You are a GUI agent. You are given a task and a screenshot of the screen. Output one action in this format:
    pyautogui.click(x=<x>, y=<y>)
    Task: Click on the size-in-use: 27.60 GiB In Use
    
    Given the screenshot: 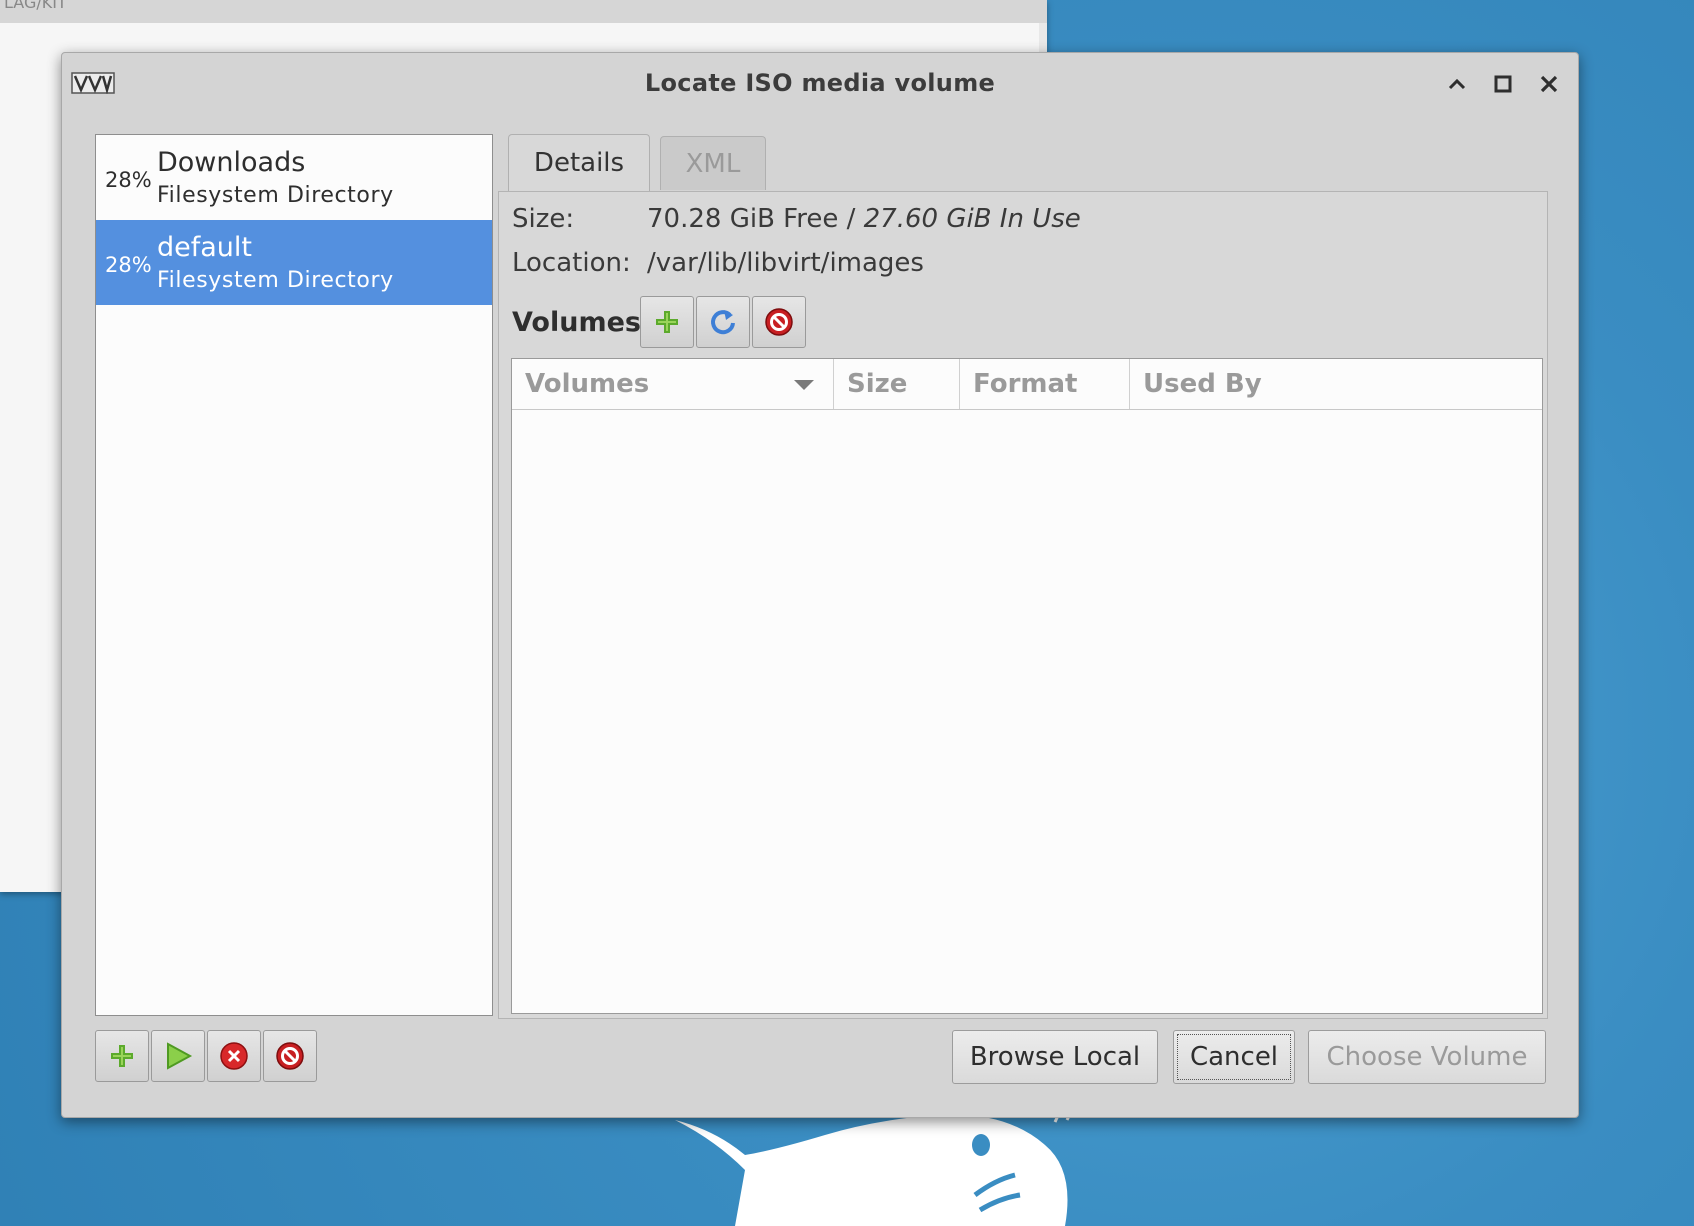 What is the action you would take?
    pyautogui.click(x=972, y=219)
    